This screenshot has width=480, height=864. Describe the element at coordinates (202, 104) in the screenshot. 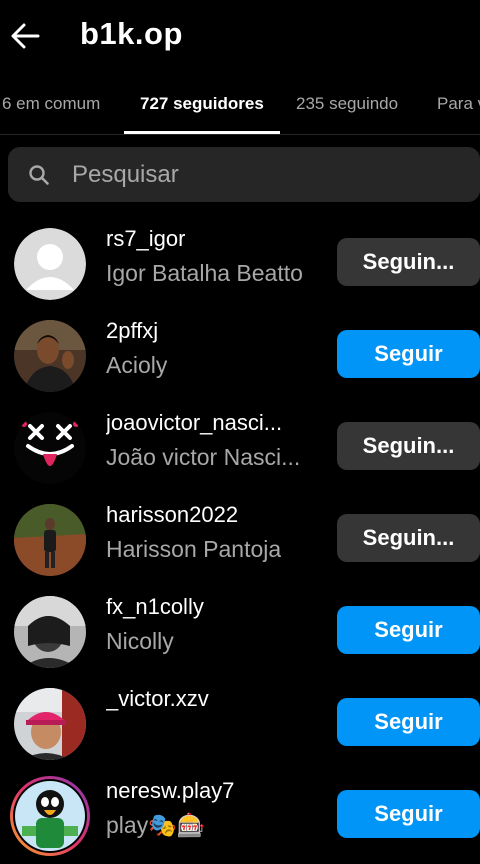

I see `tab-followers: 727 seguidores` at that location.